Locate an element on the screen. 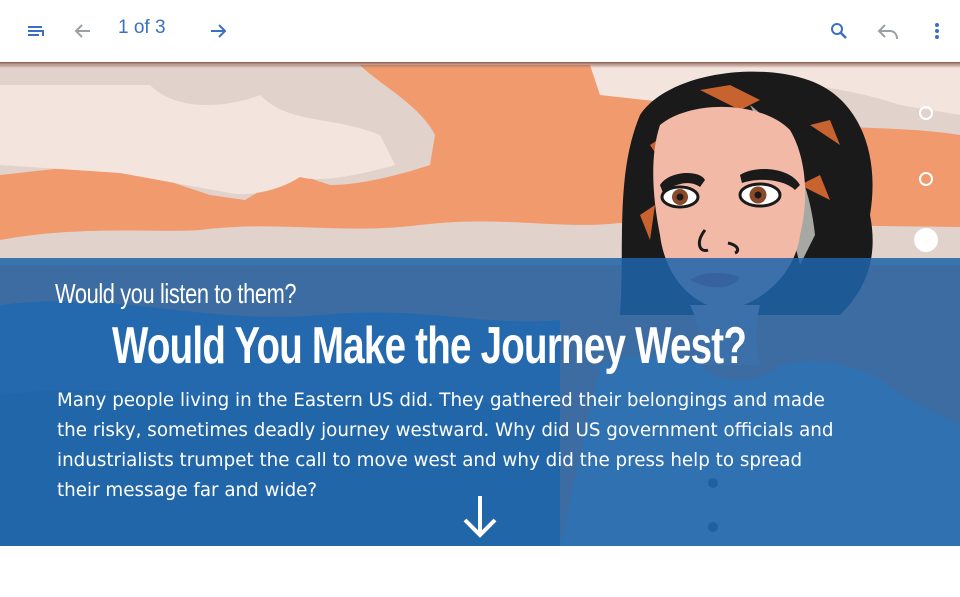  reply-icon is located at coordinates (887, 32).